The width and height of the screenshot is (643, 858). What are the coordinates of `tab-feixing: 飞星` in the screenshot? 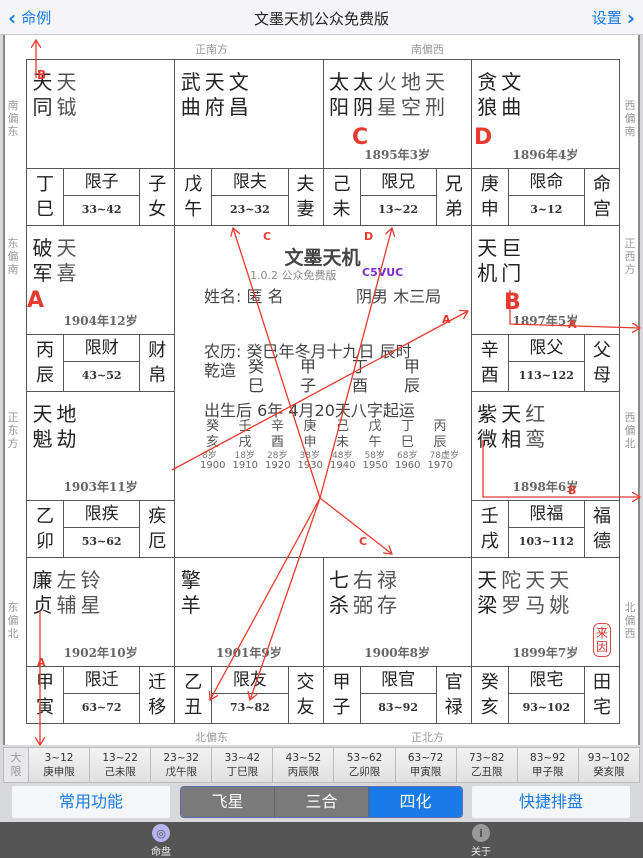 It's located at (228, 802).